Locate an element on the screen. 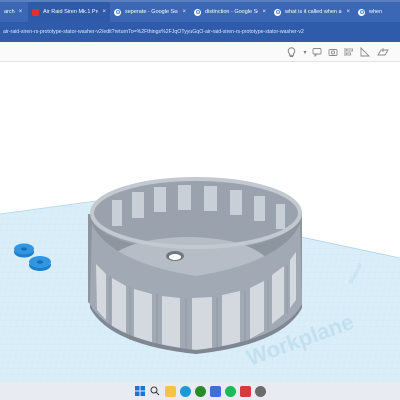 The height and width of the screenshot is (400, 400). align-icon is located at coordinates (349, 52).